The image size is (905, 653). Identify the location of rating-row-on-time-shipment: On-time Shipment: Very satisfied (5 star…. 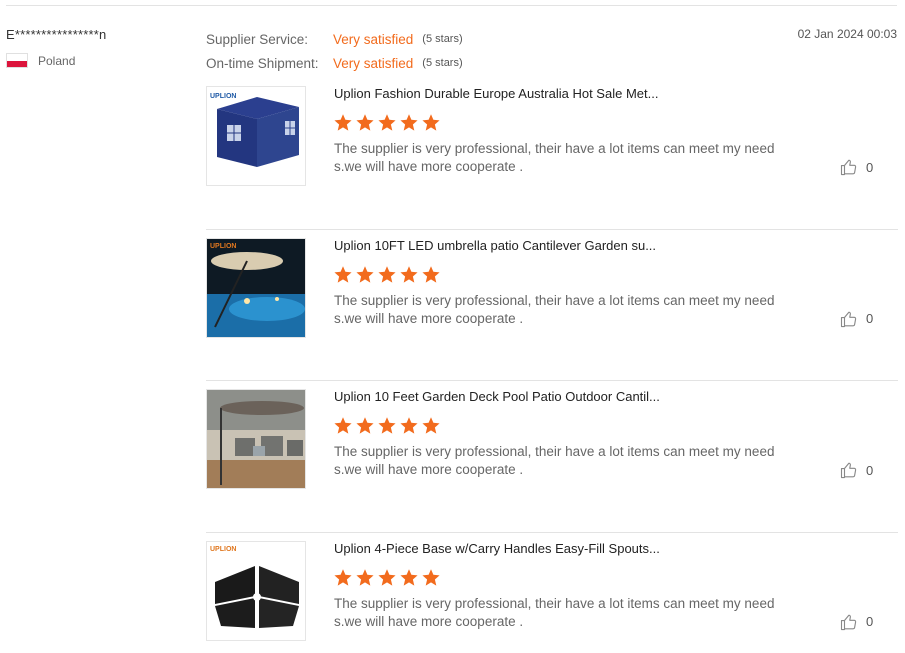
(334, 63).